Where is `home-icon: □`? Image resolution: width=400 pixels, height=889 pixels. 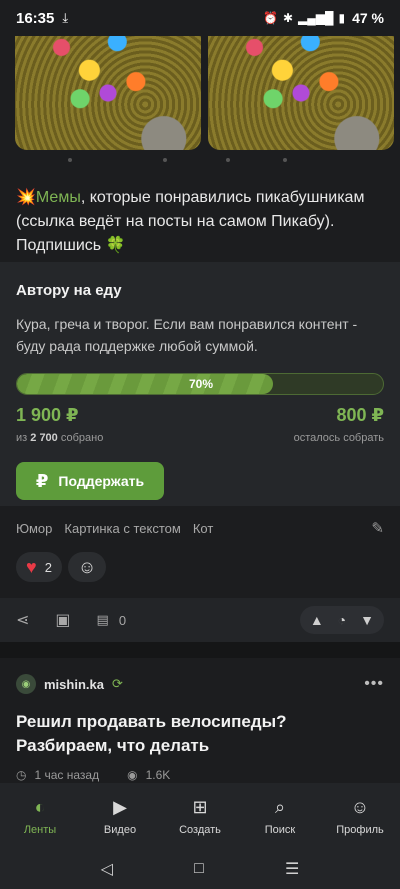 home-icon: □ is located at coordinates (199, 869).